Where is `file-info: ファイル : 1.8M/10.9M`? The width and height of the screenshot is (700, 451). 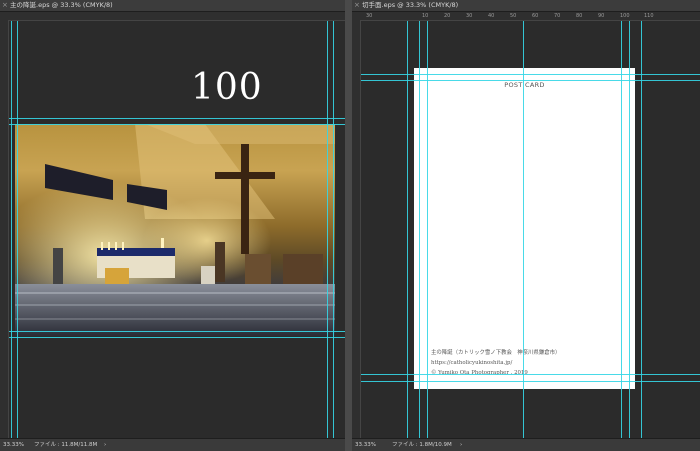 file-info: ファイル : 1.8M/10.9M is located at coordinates (422, 445).